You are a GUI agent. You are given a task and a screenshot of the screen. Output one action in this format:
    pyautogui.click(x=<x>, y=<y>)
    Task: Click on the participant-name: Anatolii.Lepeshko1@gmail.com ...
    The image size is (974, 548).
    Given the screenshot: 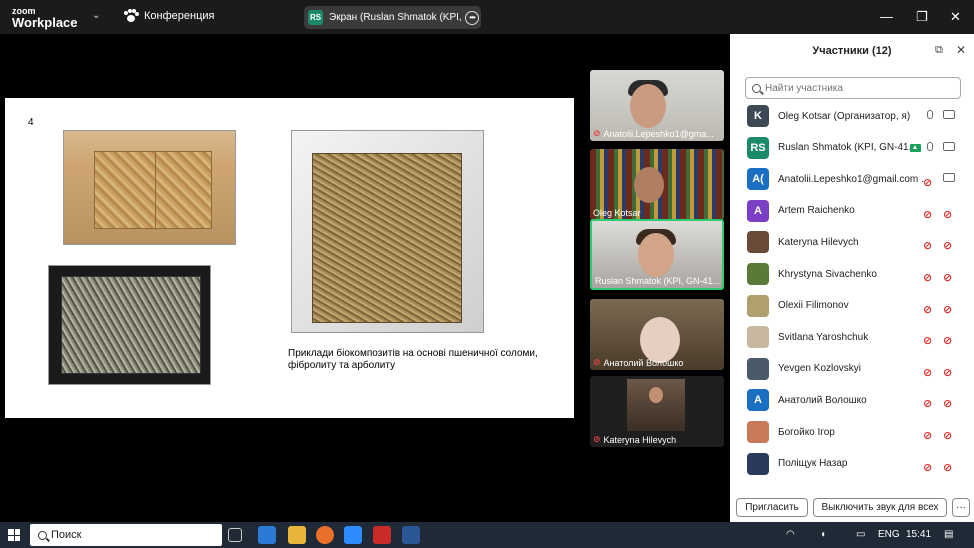 What is the action you would take?
    pyautogui.click(x=851, y=179)
    